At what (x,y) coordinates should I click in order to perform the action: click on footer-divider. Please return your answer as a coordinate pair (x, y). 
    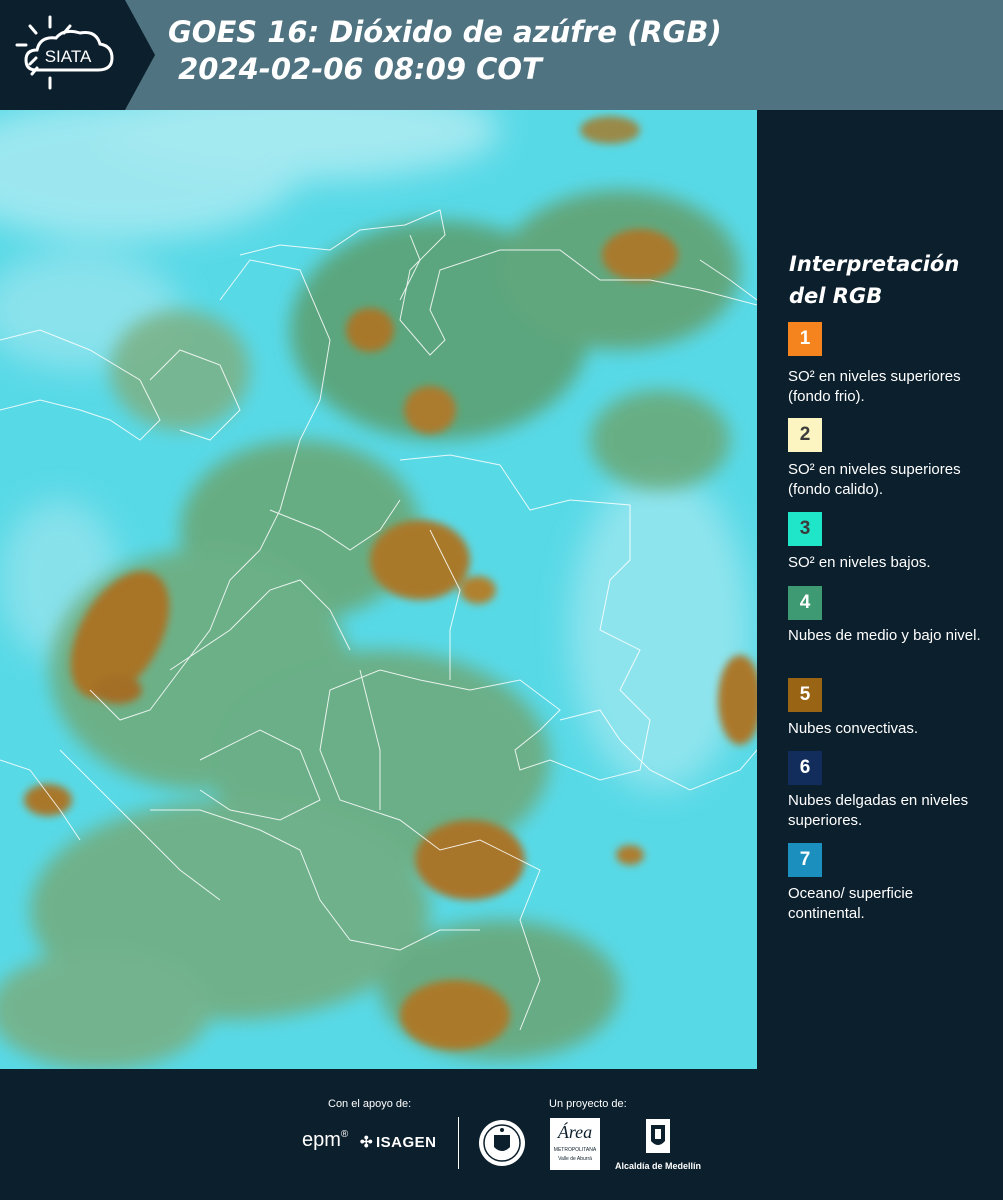
    Looking at the image, I should click on (458, 1143).